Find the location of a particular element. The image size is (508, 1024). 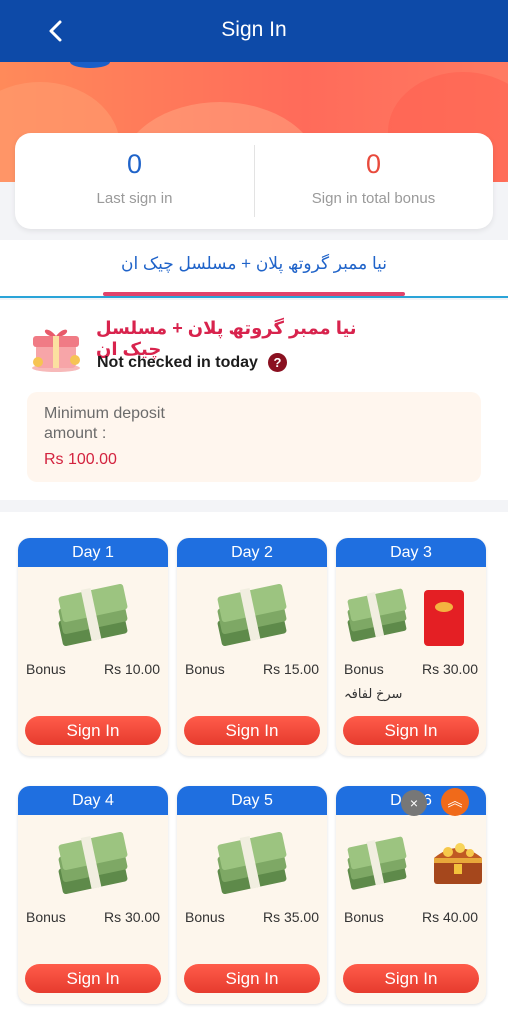

day-label: Day 2 is located at coordinates (252, 552).